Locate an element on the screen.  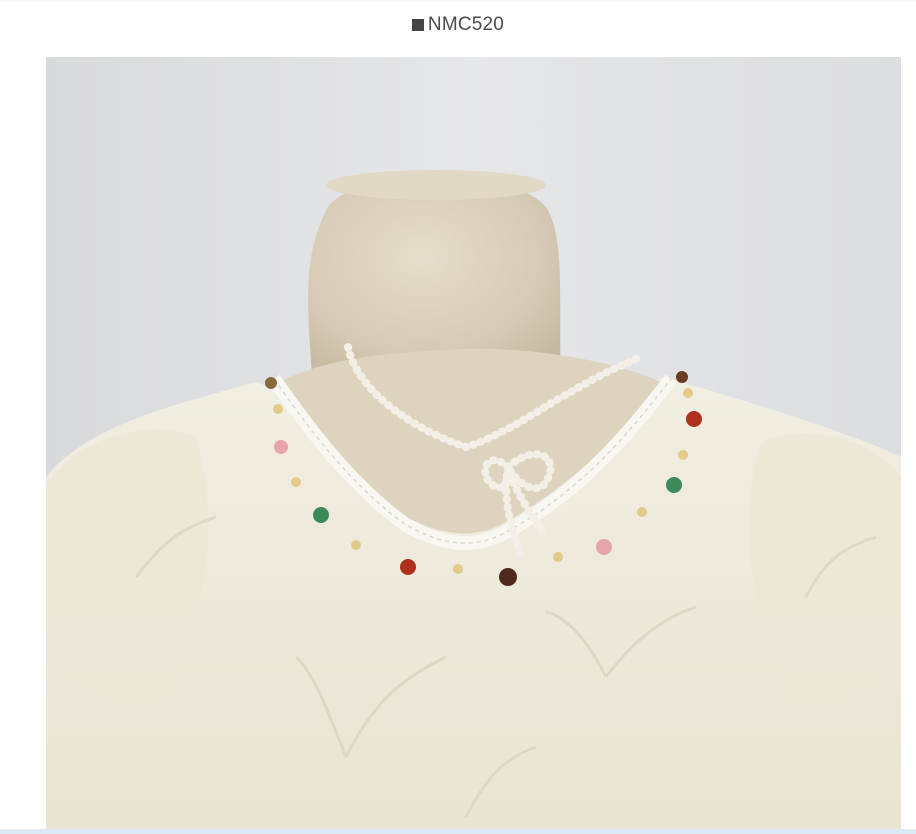
top-divider is located at coordinates (458, 1).